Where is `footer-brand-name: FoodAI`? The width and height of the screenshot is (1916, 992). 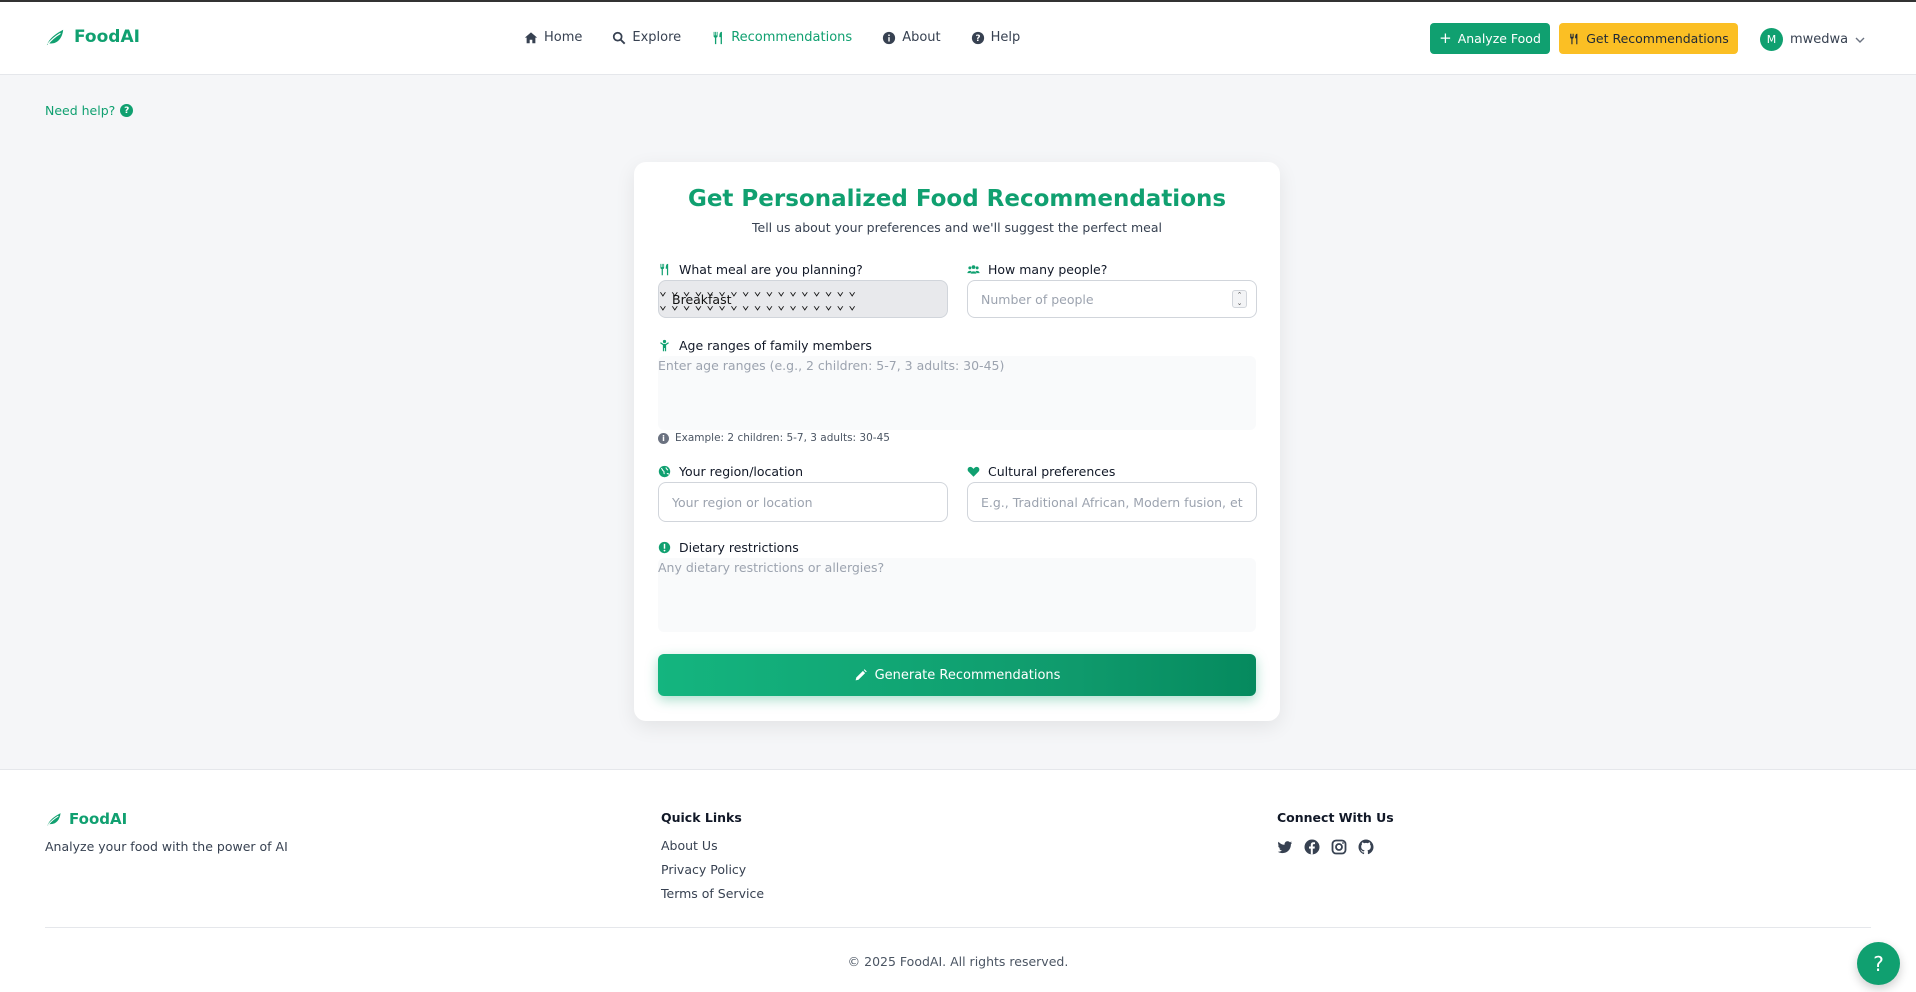
footer-brand-name: FoodAI is located at coordinates (98, 819).